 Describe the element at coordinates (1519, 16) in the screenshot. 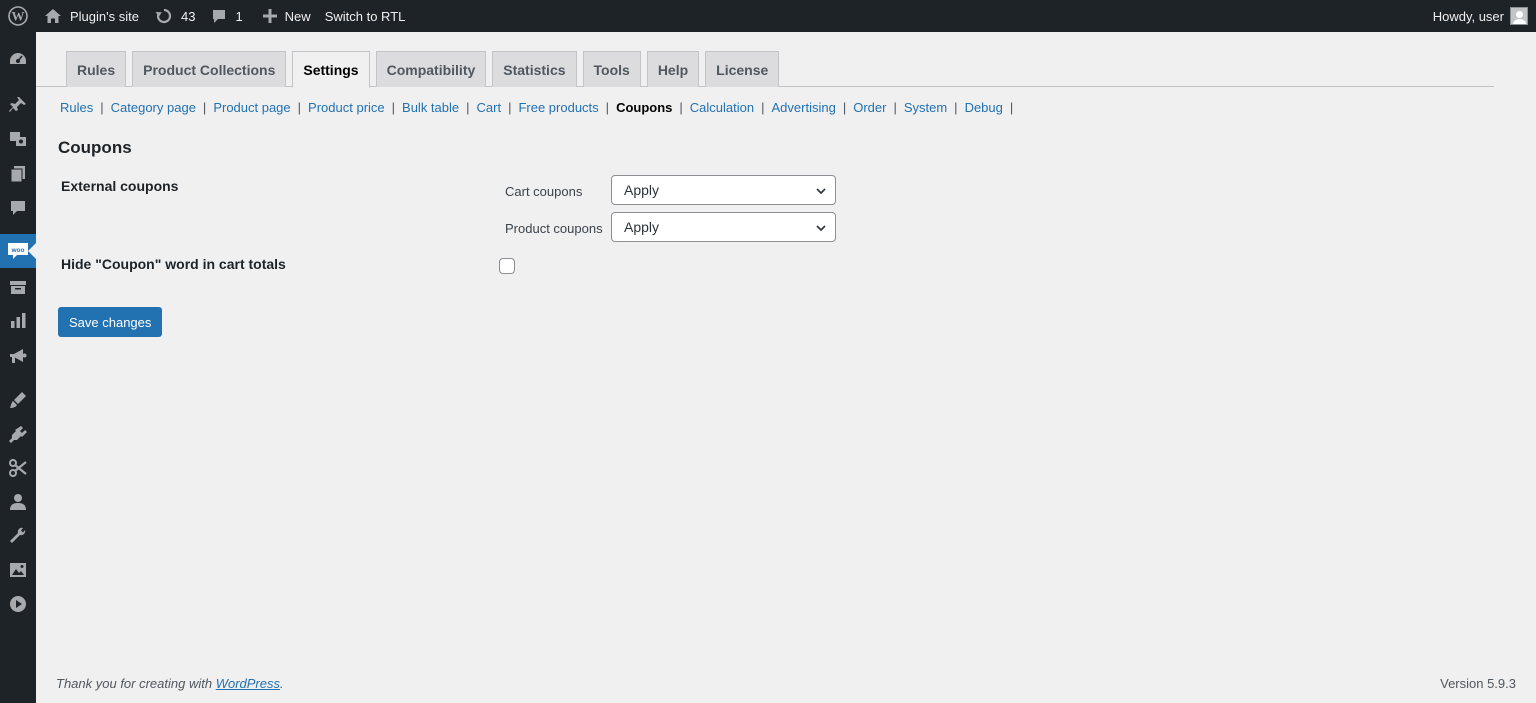

I see `avatar` at that location.